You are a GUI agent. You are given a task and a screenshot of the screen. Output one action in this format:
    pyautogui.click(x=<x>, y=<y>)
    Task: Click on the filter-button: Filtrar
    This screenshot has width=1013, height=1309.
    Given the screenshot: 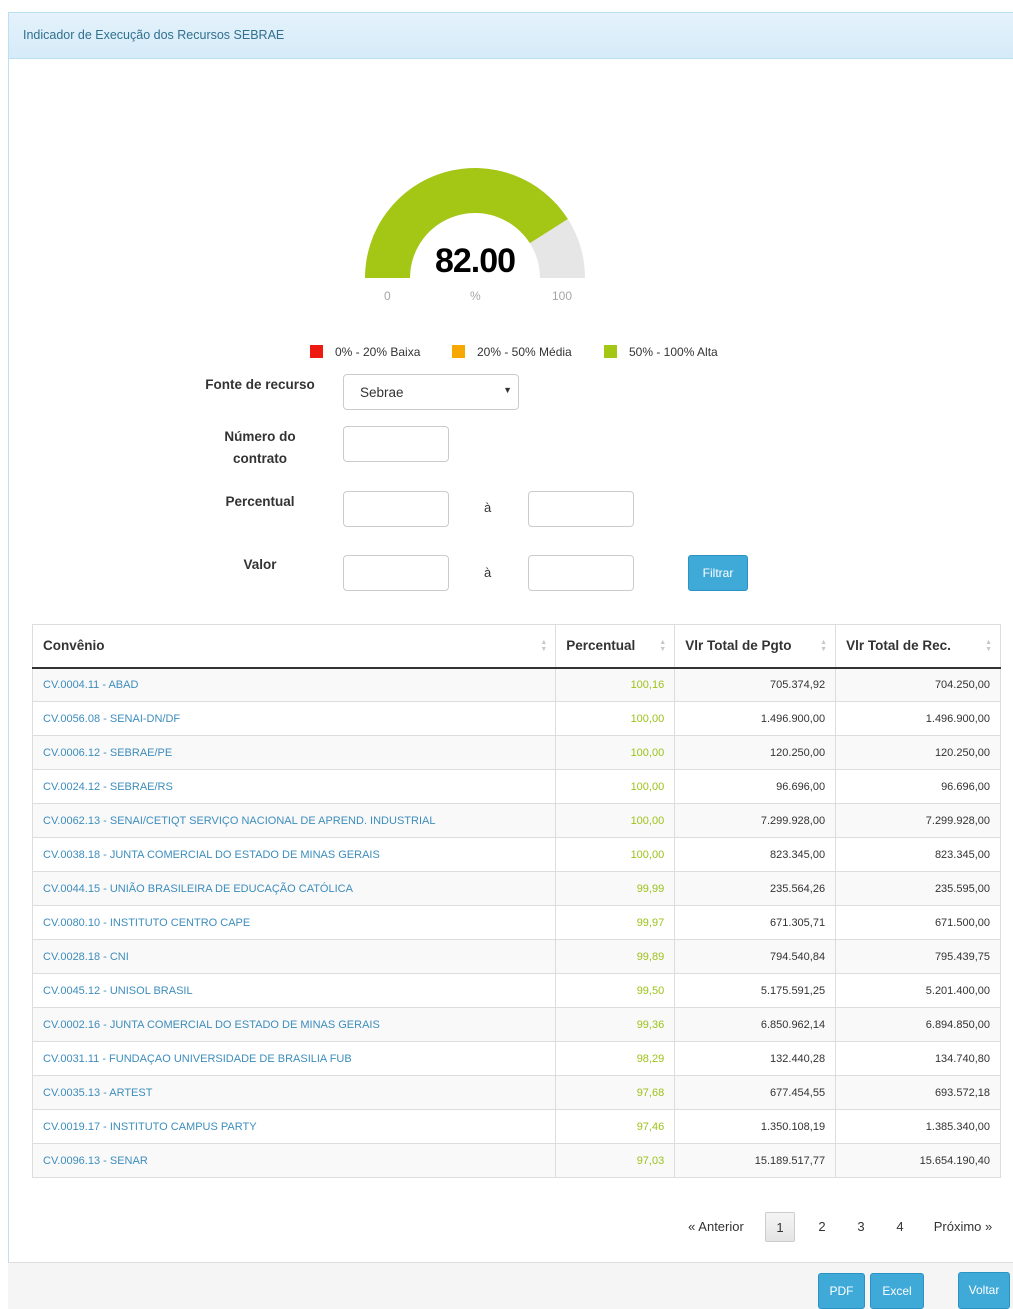 What is the action you would take?
    pyautogui.click(x=718, y=573)
    